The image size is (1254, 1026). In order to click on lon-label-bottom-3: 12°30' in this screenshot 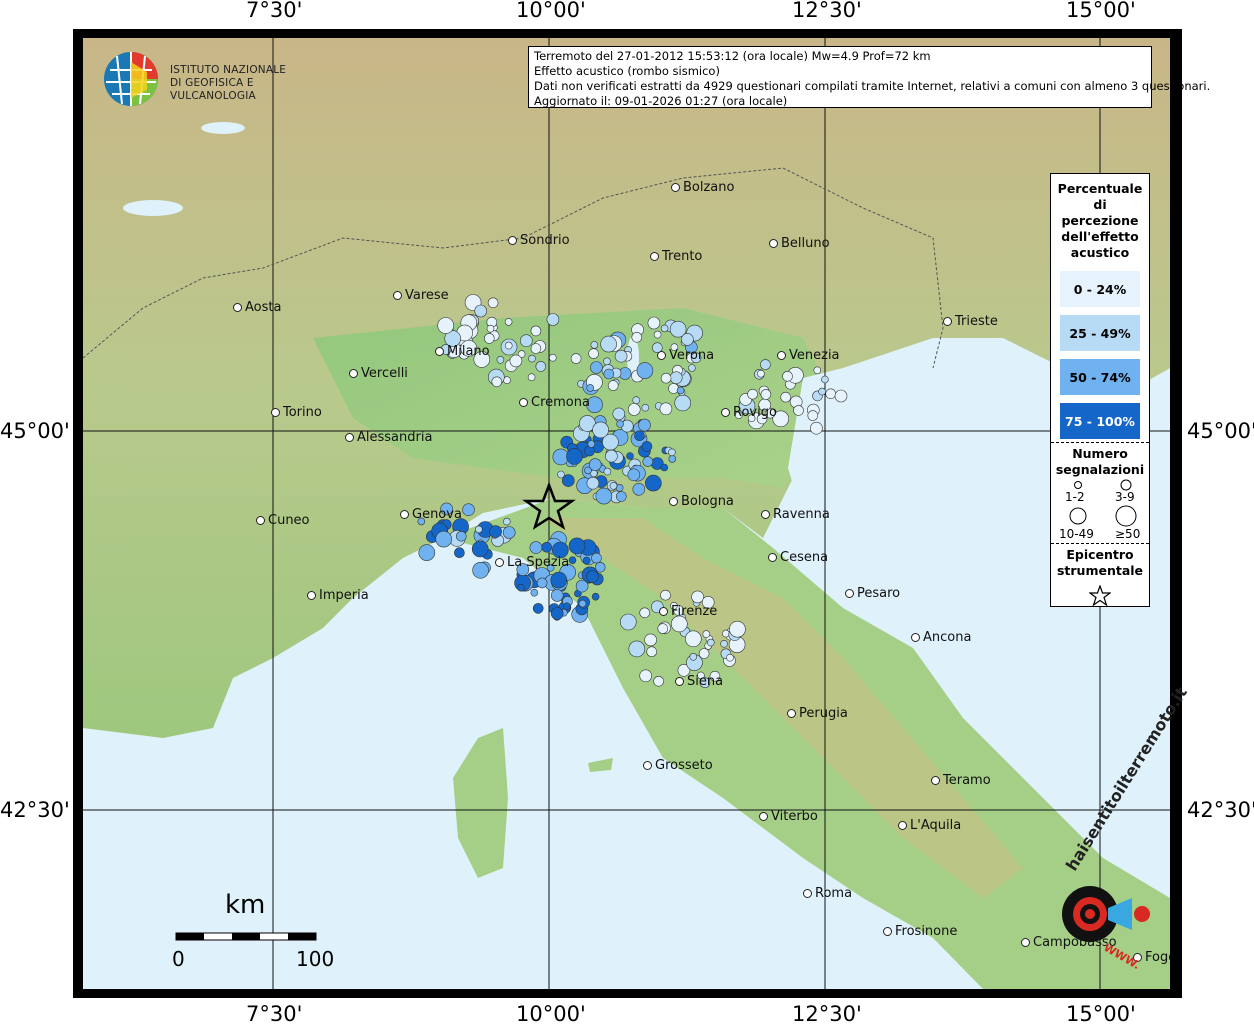, I will do `click(827, 1014)`.